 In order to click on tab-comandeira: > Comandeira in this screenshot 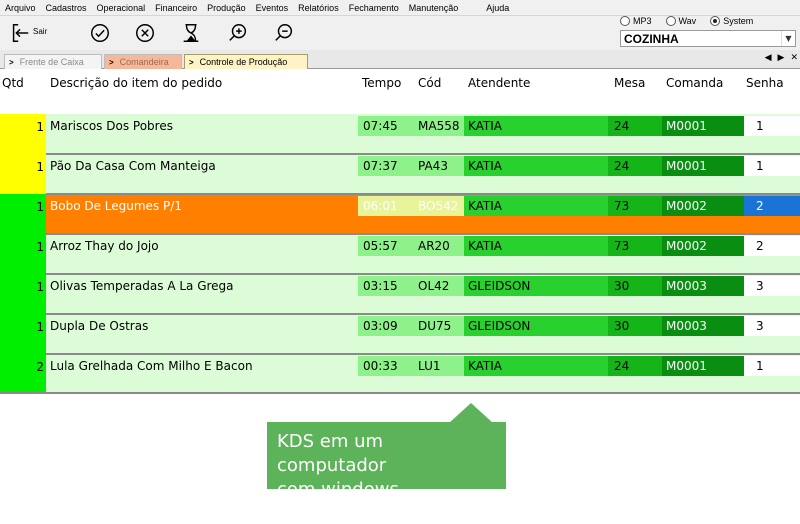, I will do `click(143, 61)`.